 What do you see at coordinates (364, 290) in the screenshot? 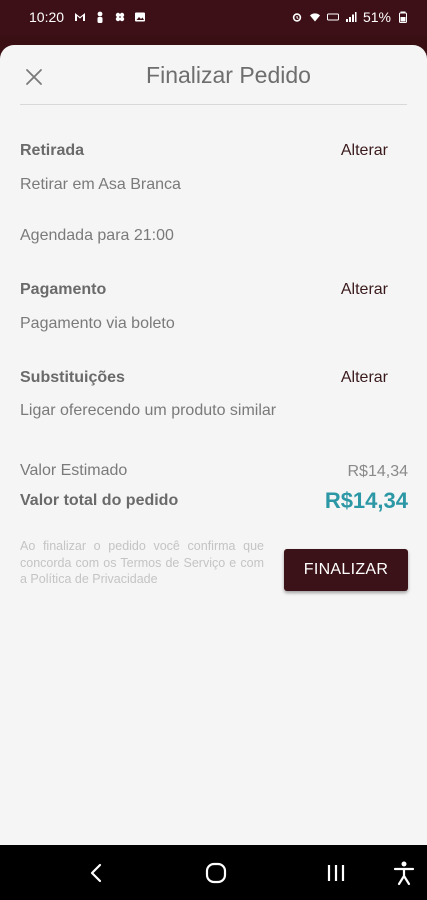
I see `change-payment-button: Alterar` at bounding box center [364, 290].